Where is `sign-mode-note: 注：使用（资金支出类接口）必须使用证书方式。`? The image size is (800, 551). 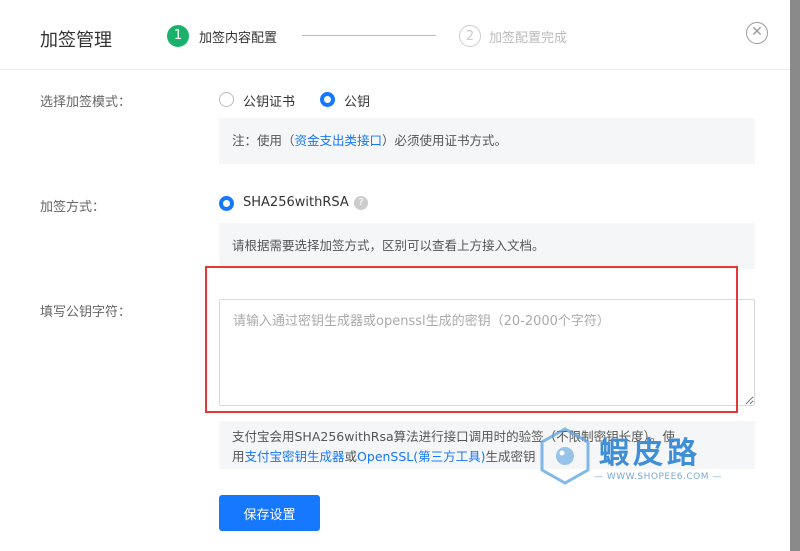
sign-mode-note: 注：使用（资金支出类接口）必须使用证书方式。 is located at coordinates (487, 141).